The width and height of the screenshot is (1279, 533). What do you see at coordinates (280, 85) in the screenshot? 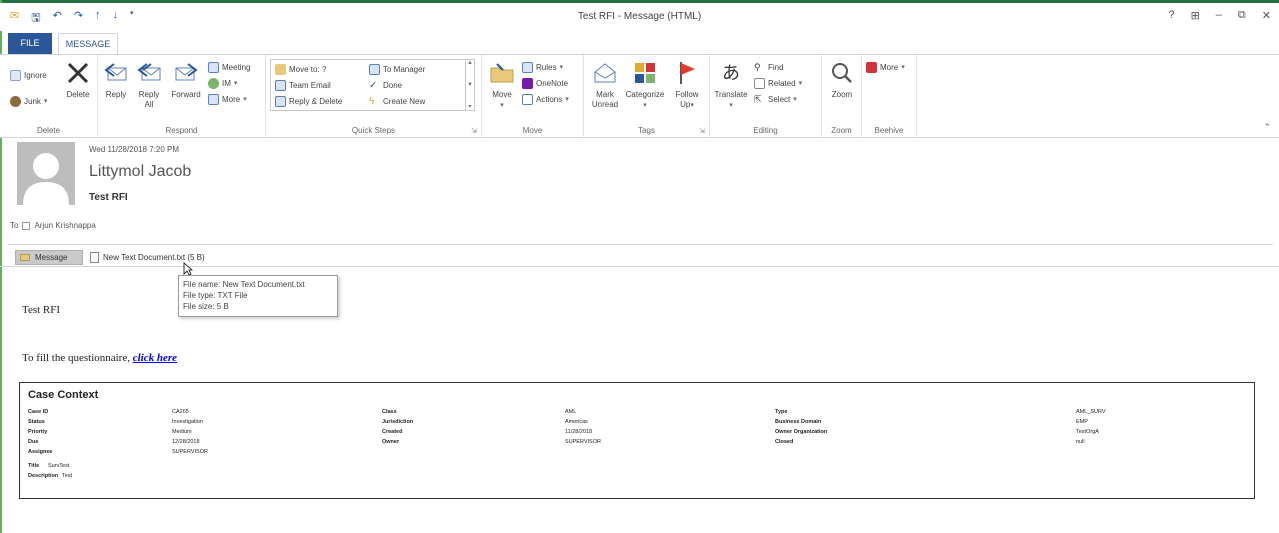
I see `team-email-icon` at bounding box center [280, 85].